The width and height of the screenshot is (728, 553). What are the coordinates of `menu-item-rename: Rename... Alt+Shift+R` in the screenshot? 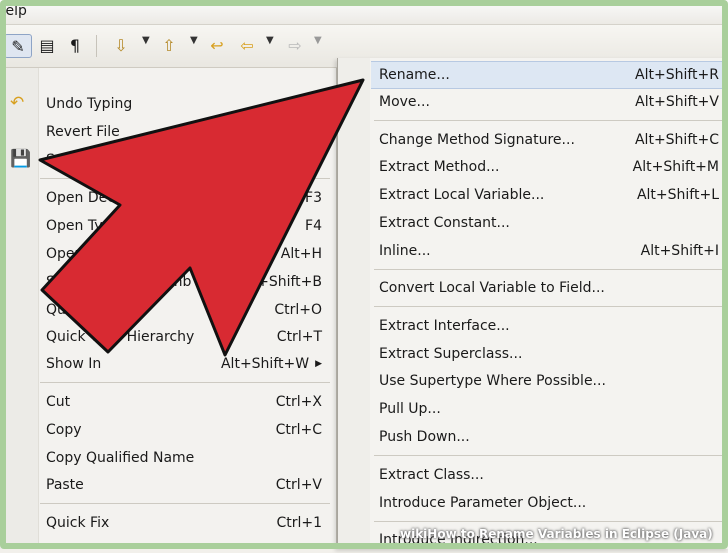 It's located at (549, 75).